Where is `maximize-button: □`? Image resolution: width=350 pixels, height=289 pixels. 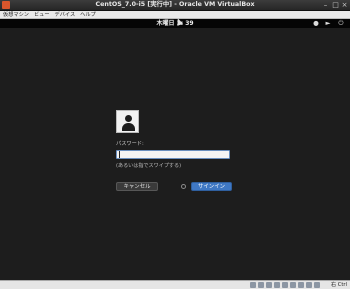 maximize-button: □ is located at coordinates (335, 5).